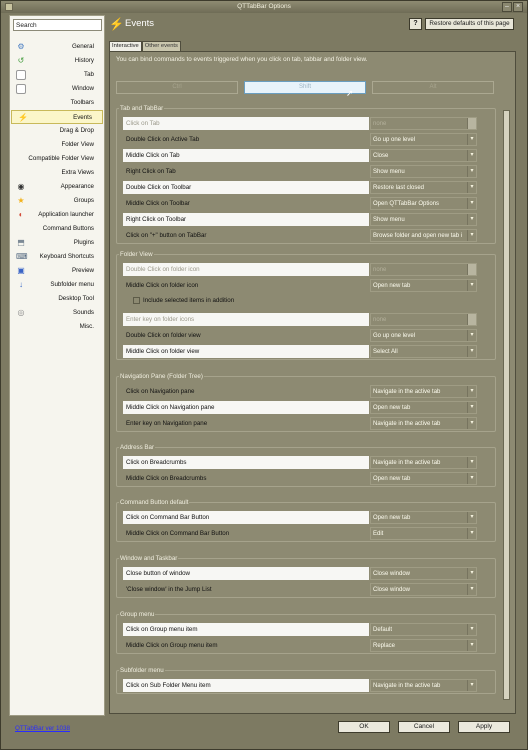 This screenshot has height=750, width=528. Describe the element at coordinates (484, 727) in the screenshot. I see `apply-button: Apply` at that location.